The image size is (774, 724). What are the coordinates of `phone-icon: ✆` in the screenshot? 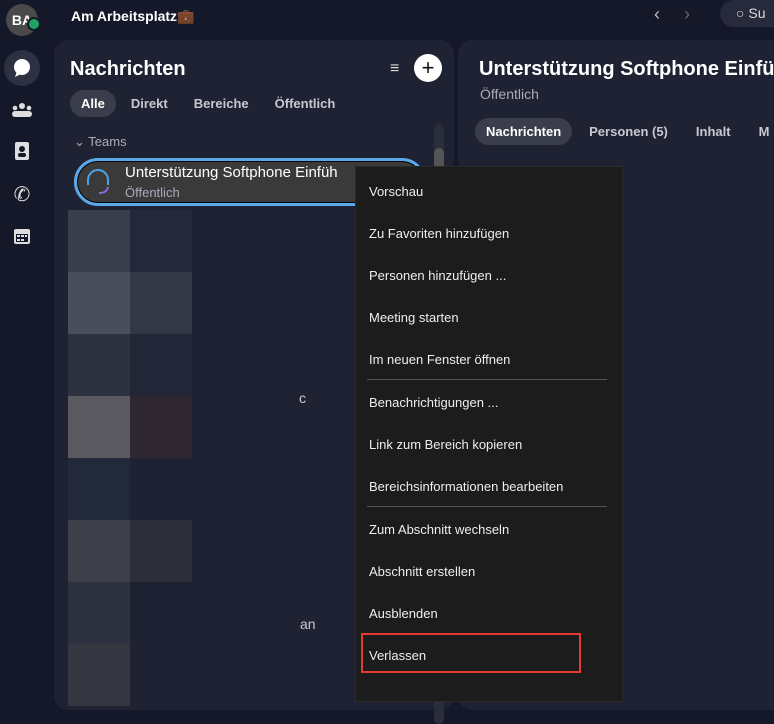 It's located at (22, 194).